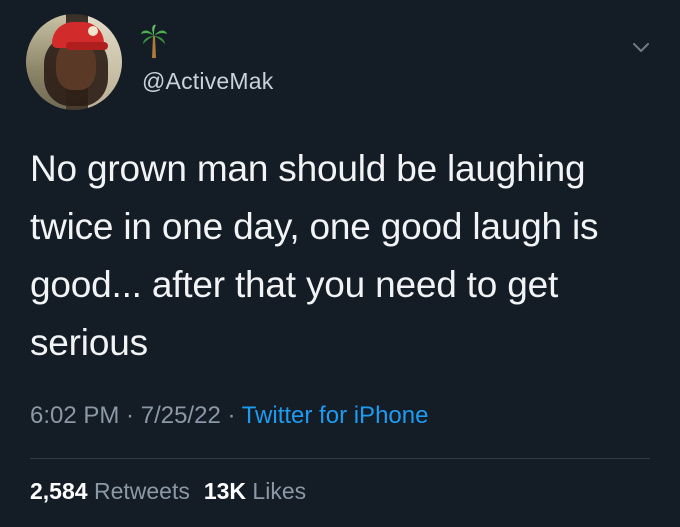 This screenshot has height=527, width=680. What do you see at coordinates (93, 31) in the screenshot?
I see `avatar-cap-logo` at bounding box center [93, 31].